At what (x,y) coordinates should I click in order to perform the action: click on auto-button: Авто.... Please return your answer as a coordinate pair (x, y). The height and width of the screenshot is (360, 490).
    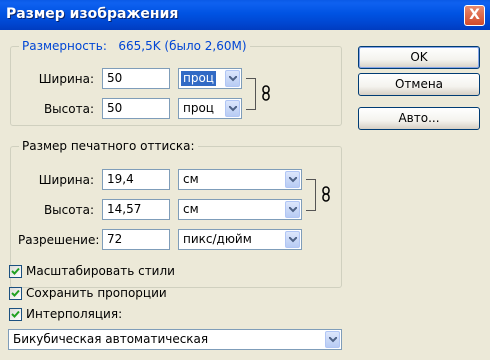
    Looking at the image, I should click on (419, 118).